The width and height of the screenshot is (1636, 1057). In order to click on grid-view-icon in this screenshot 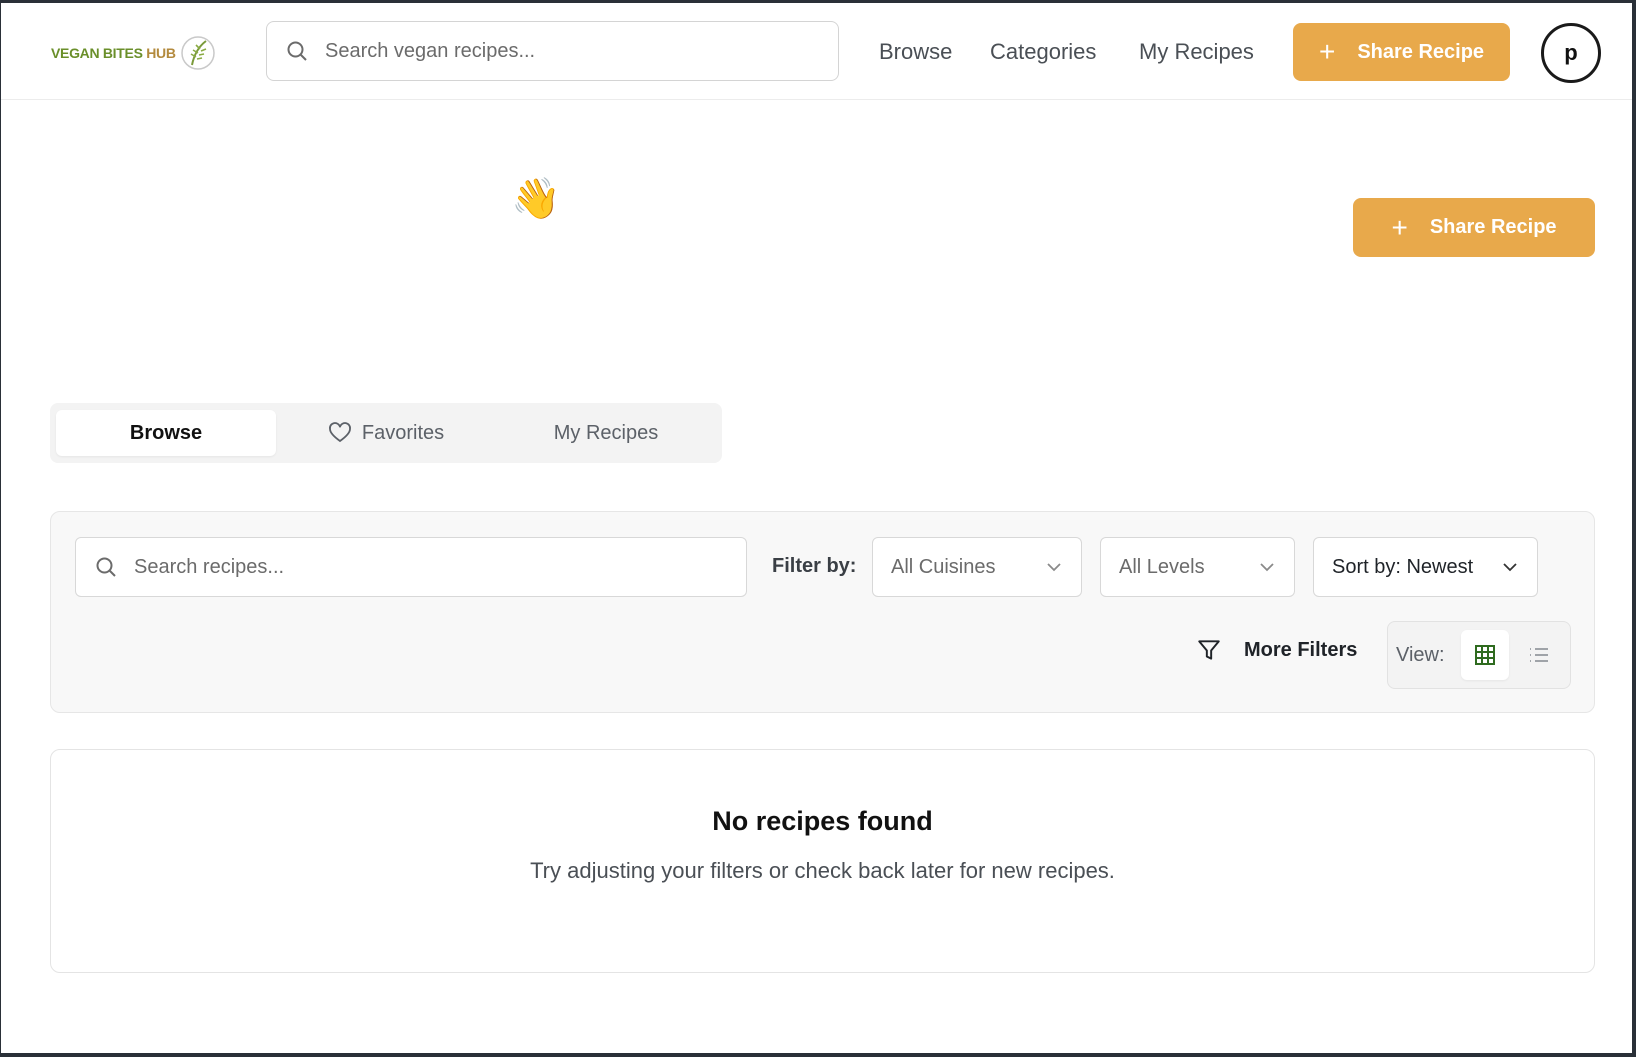, I will do `click(1485, 655)`.